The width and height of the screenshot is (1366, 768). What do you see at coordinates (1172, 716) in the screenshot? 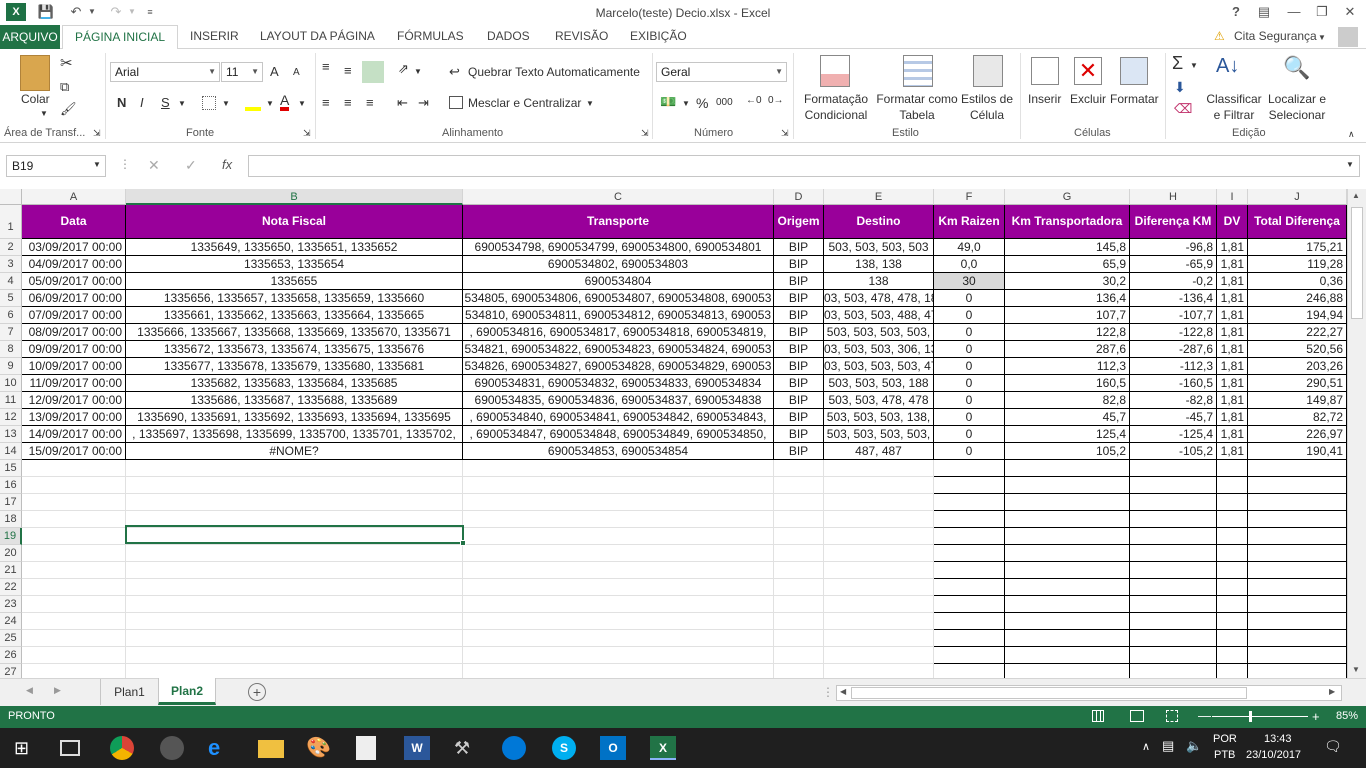
I see `page-break-view-icon` at bounding box center [1172, 716].